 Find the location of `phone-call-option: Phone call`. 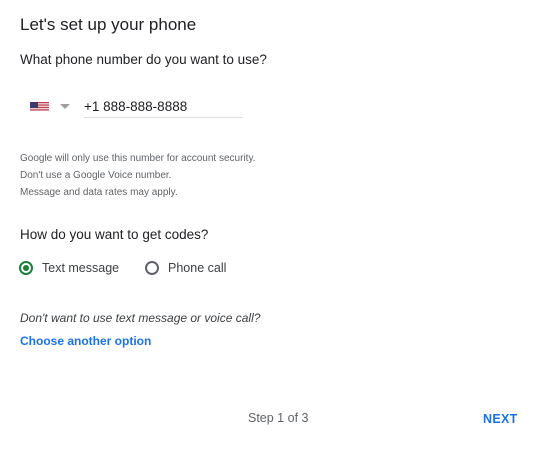

phone-call-option: Phone call is located at coordinates (185, 268).